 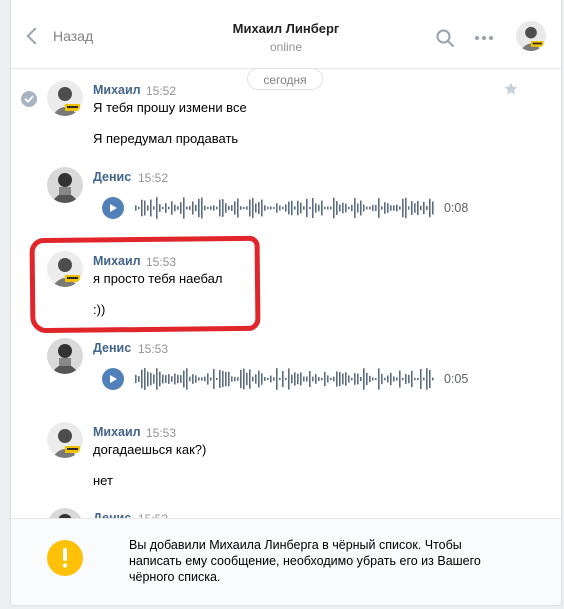 What do you see at coordinates (145, 284) in the screenshot?
I see `red-highlight-outline` at bounding box center [145, 284].